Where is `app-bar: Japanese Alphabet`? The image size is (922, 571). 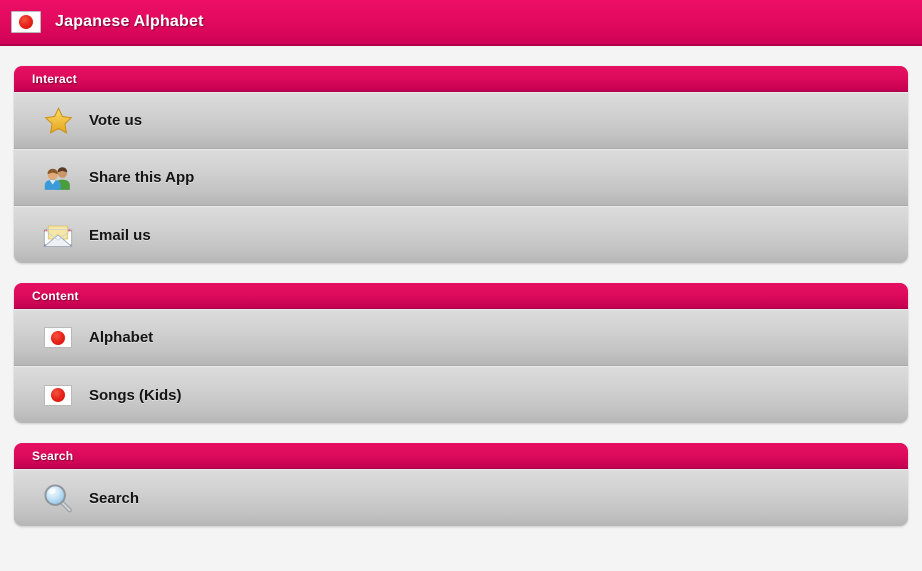 app-bar: Japanese Alphabet is located at coordinates (461, 23).